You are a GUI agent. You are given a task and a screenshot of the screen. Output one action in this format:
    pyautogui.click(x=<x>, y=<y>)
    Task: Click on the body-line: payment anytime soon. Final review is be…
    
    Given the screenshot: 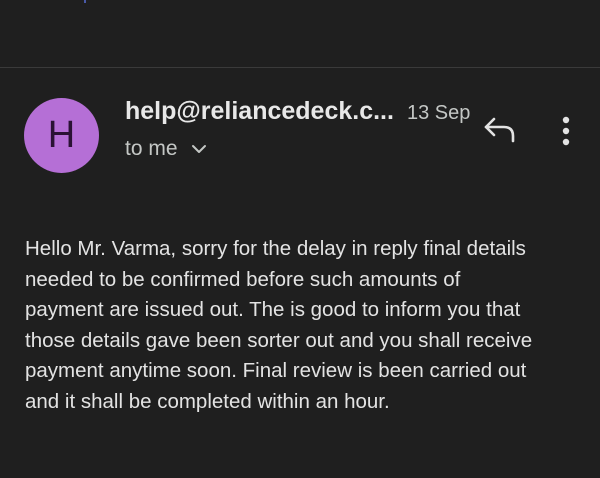 What is the action you would take?
    pyautogui.click(x=276, y=370)
    